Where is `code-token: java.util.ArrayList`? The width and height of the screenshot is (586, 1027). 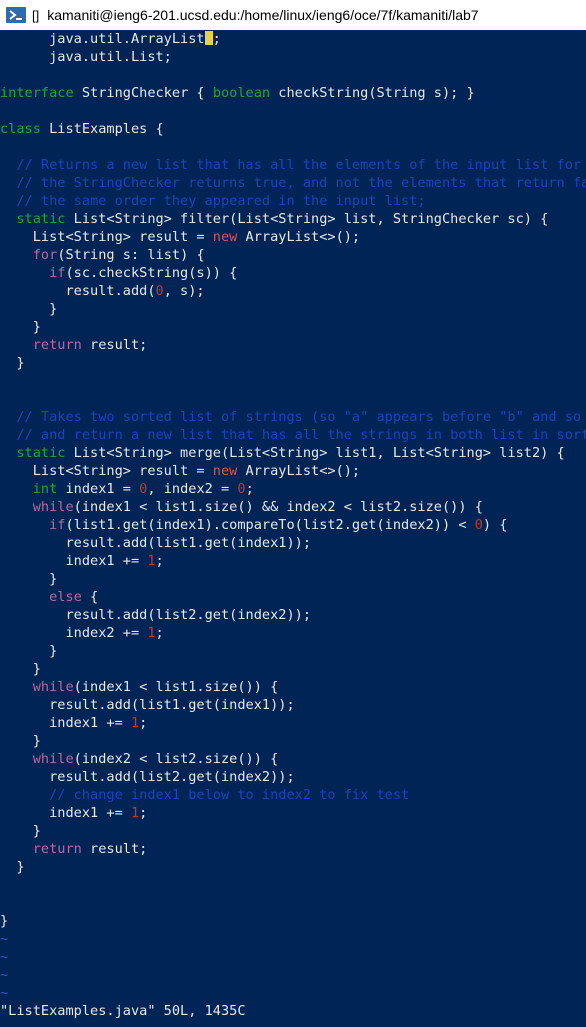 code-token: java.util.ArrayList is located at coordinates (102, 39).